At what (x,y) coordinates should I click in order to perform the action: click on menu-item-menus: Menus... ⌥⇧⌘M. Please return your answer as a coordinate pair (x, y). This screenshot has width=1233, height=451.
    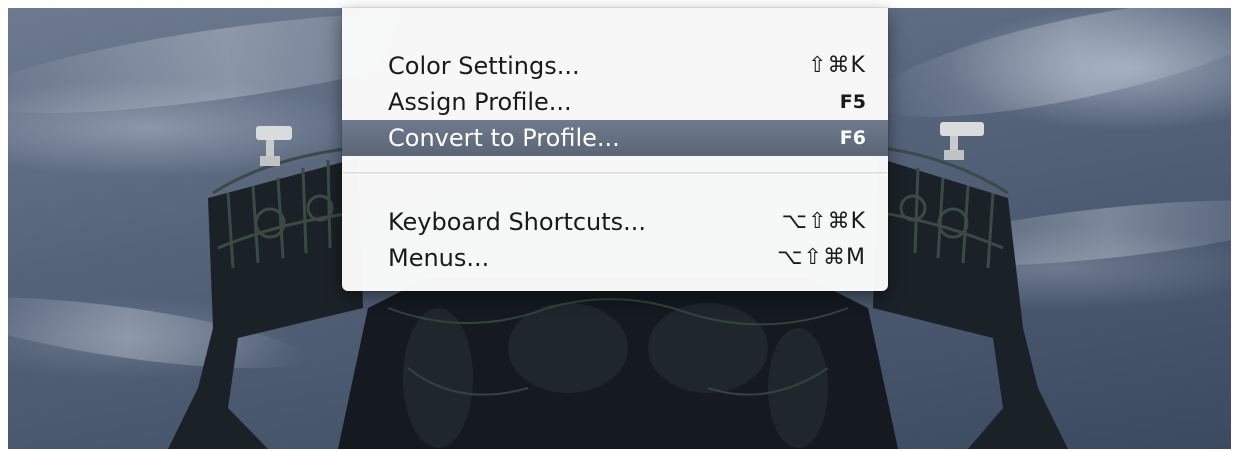
    Looking at the image, I should click on (615, 258).